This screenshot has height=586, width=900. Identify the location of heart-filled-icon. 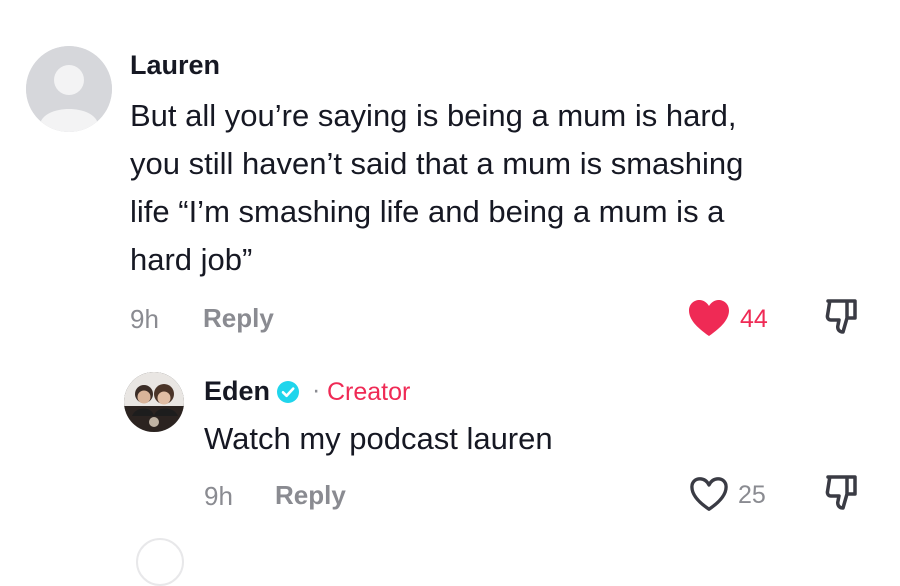
(709, 318).